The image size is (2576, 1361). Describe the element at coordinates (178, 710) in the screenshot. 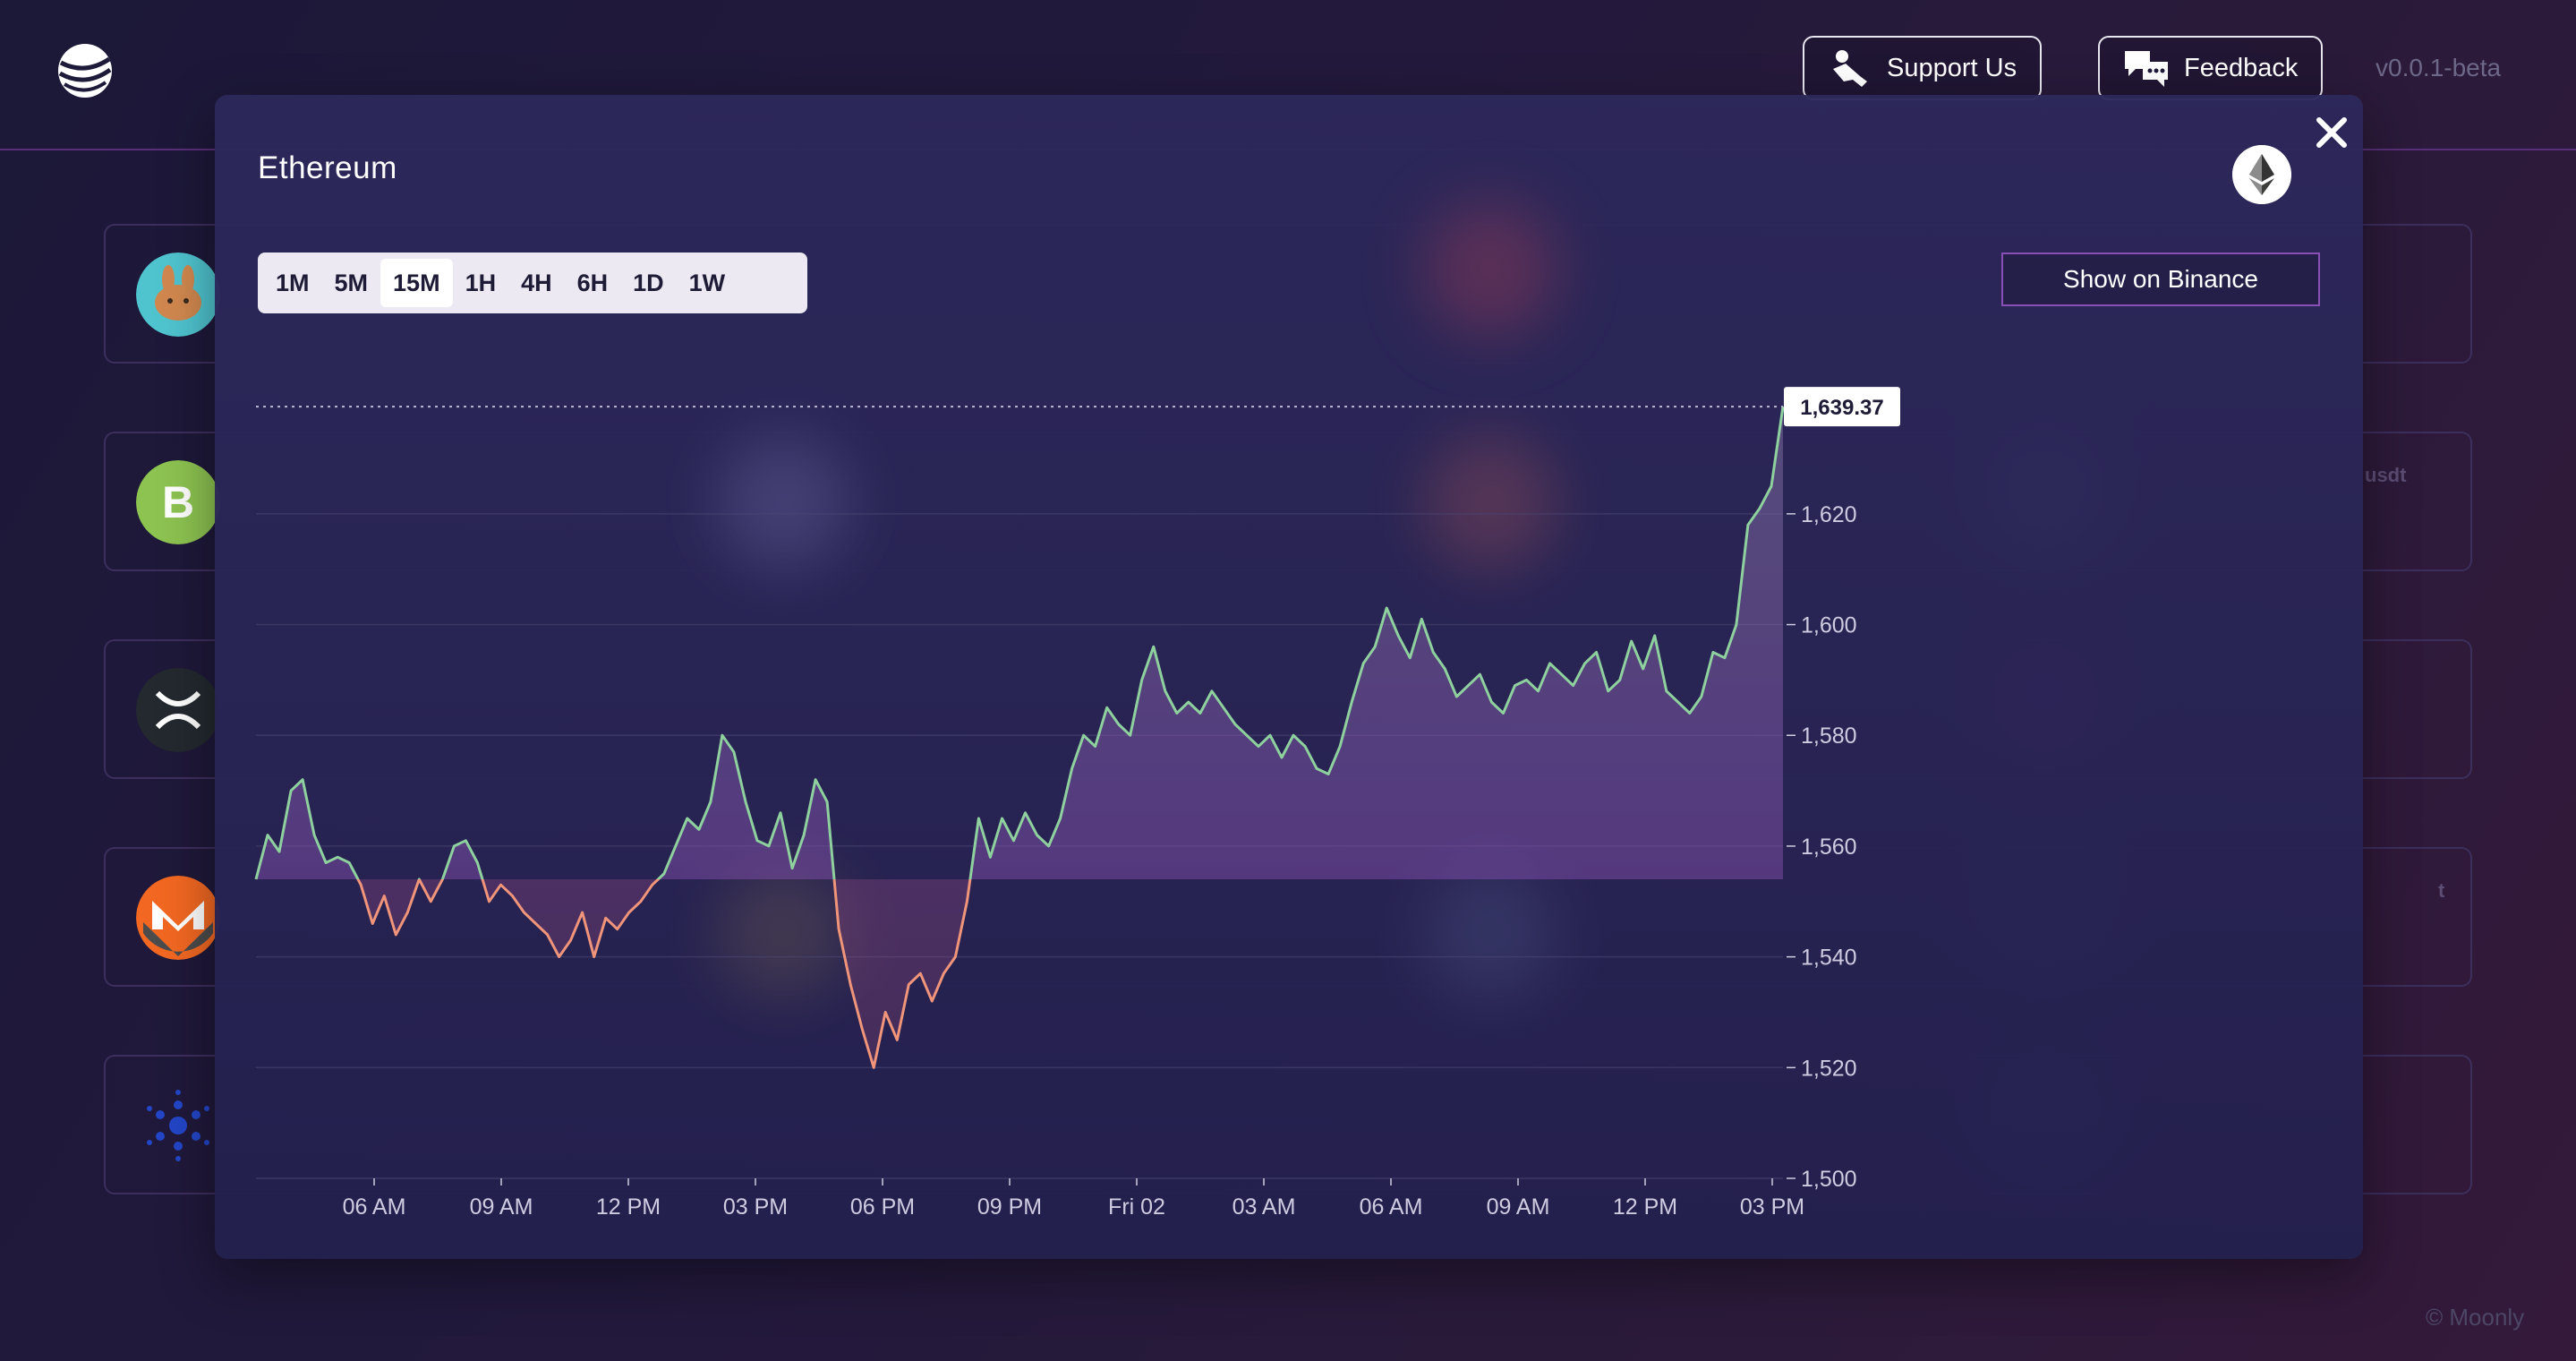

I see `xrp-icon` at that location.